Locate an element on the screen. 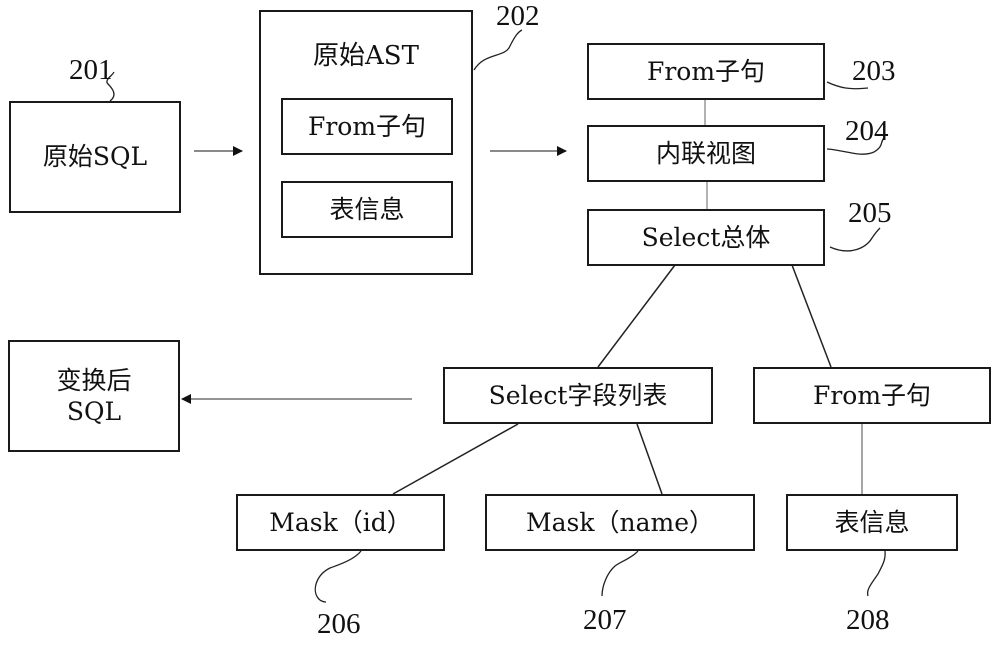  transformed-sql-node: 变换后 SQL is located at coordinates (94, 396).